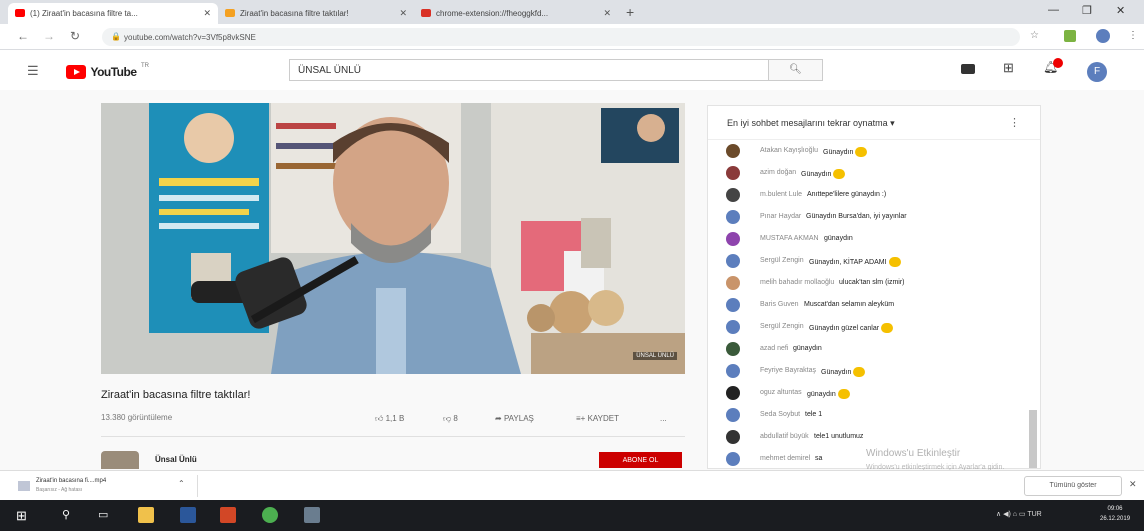 Image resolution: width=1144 pixels, height=531 pixels. Describe the element at coordinates (181, 483) in the screenshot. I see `chevron-up-icon: ⌃` at that location.